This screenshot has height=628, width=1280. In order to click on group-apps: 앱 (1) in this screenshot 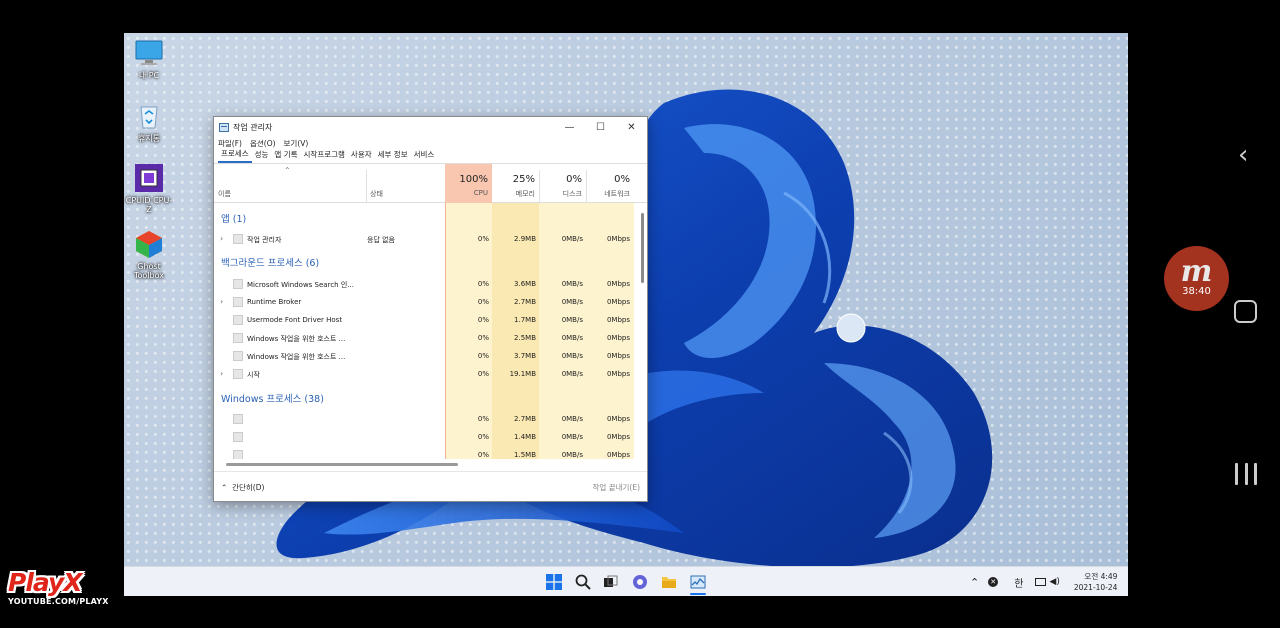, I will do `click(234, 219)`.